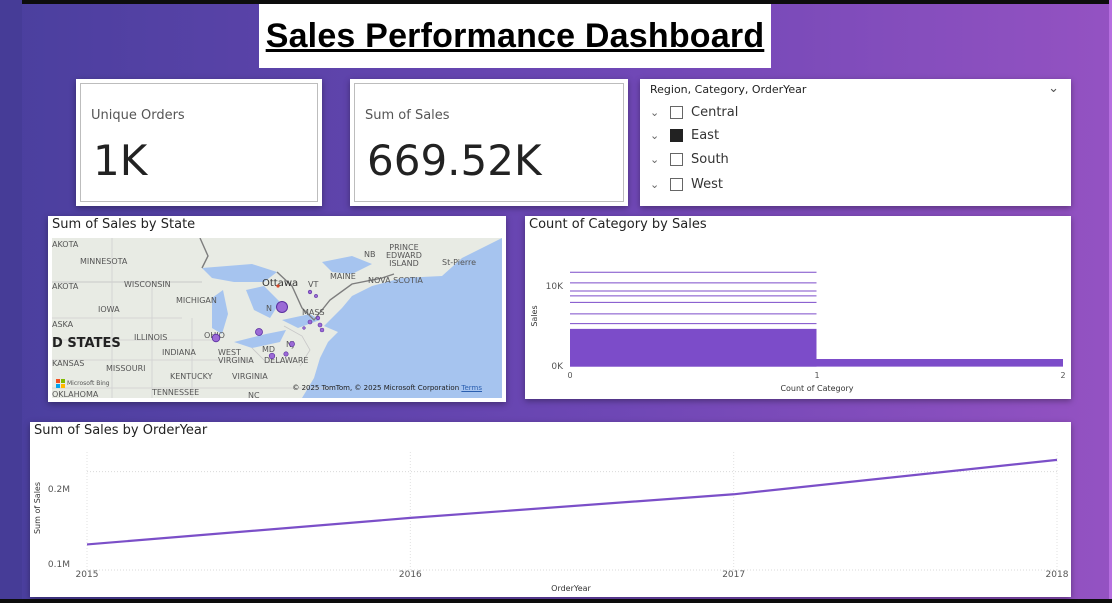 Image resolution: width=1112 pixels, height=603 pixels. What do you see at coordinates (454, 160) in the screenshot?
I see `sum-of-sales-value: 669.52K` at bounding box center [454, 160].